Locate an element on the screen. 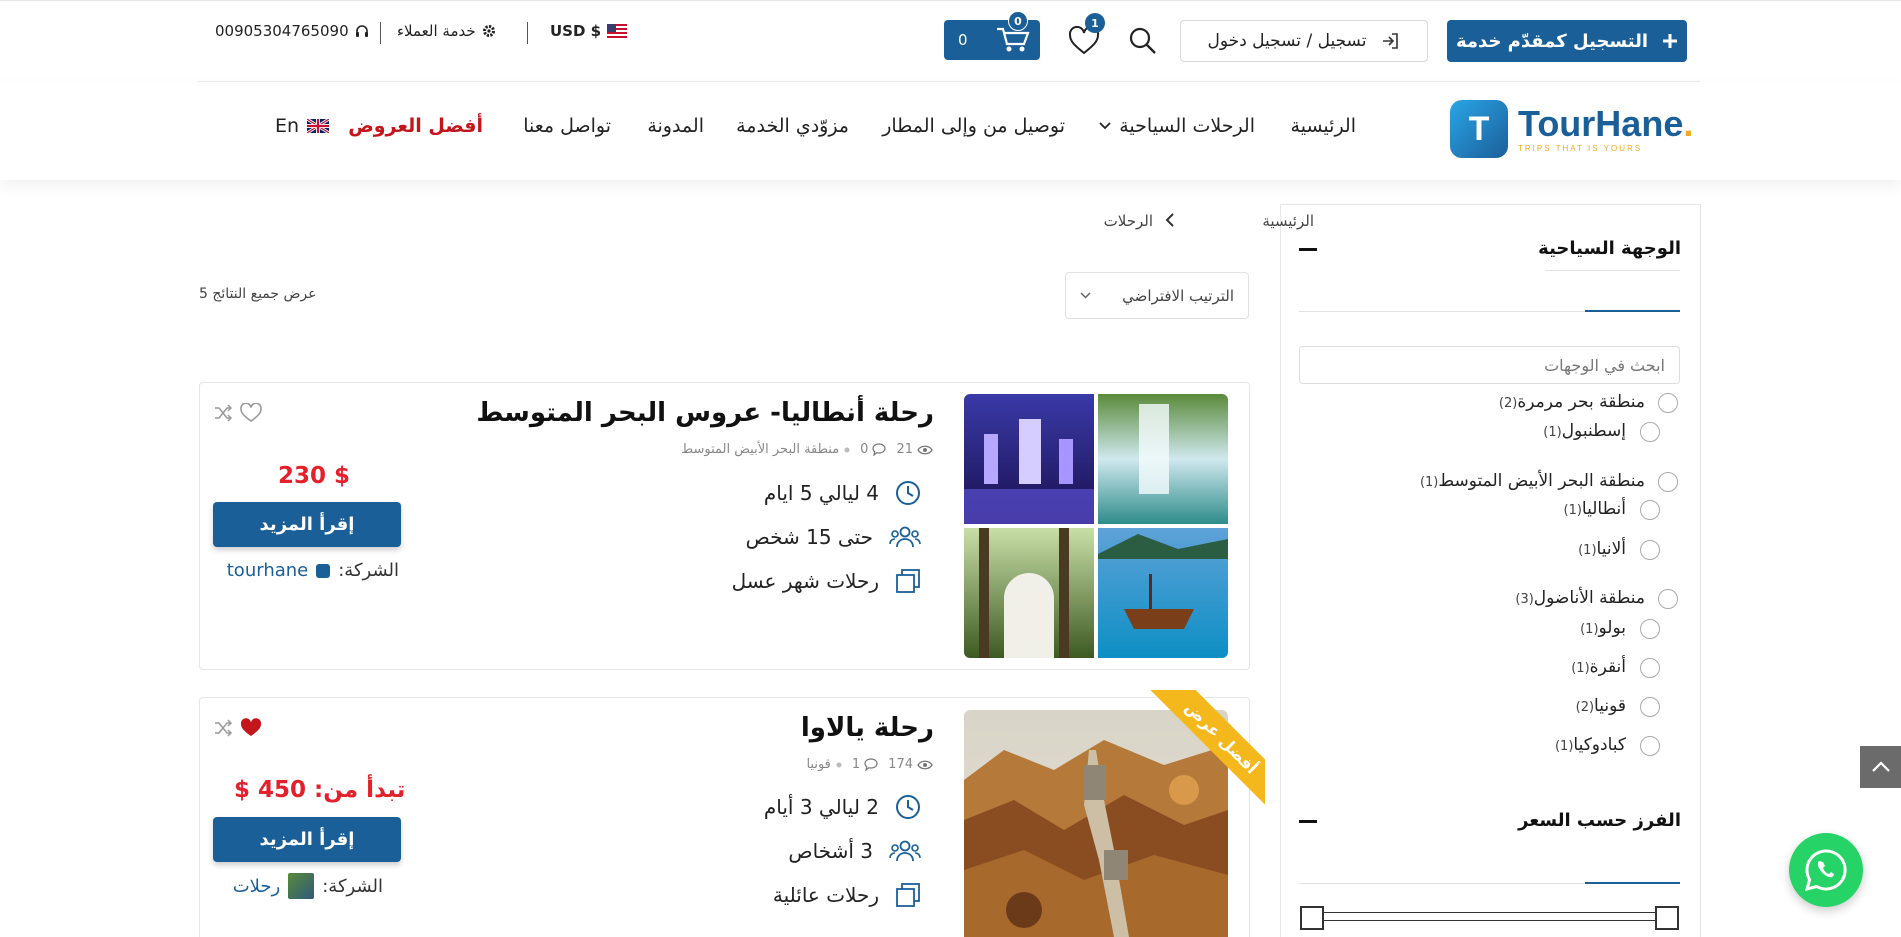  location-icon is located at coordinates (847, 449).